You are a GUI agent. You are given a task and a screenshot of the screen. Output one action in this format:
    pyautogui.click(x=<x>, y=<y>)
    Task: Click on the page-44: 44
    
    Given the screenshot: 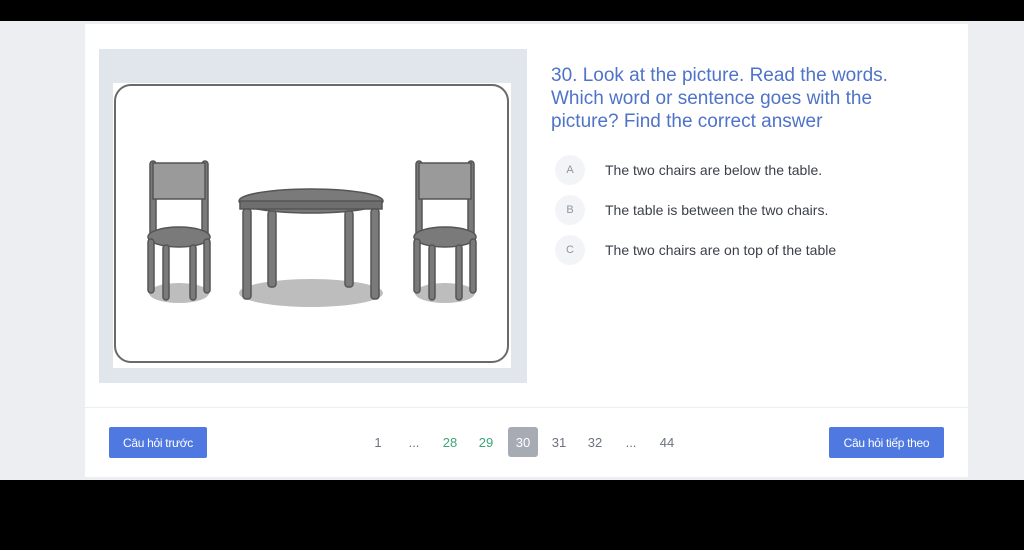 What is the action you would take?
    pyautogui.click(x=667, y=442)
    